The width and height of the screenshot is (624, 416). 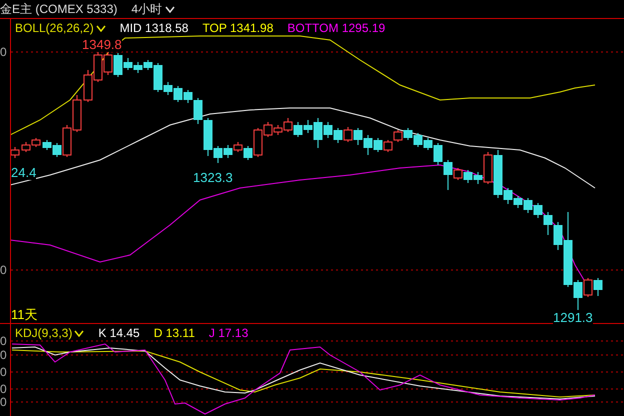 What do you see at coordinates (119, 333) in the screenshot?
I see `indicator-reading: K 14.45` at bounding box center [119, 333].